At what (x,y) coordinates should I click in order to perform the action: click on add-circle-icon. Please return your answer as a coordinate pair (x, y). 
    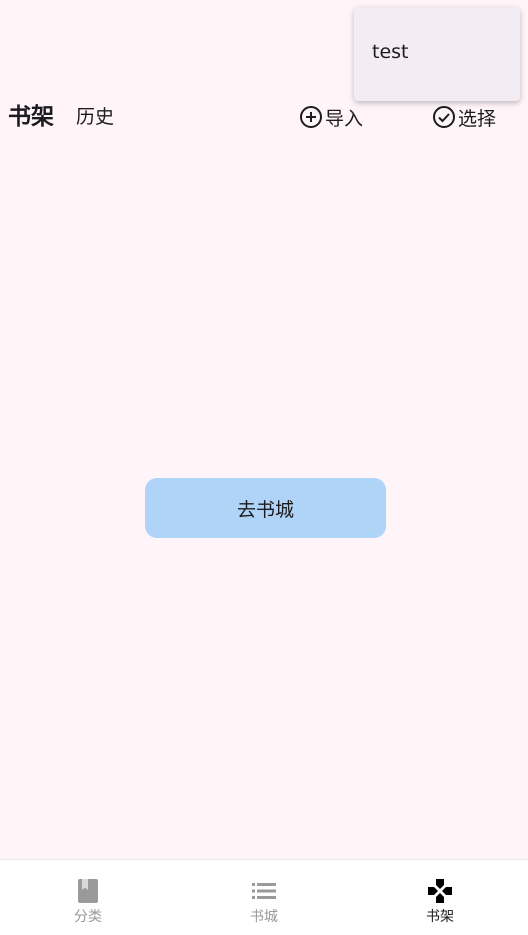
    Looking at the image, I should click on (312, 117).